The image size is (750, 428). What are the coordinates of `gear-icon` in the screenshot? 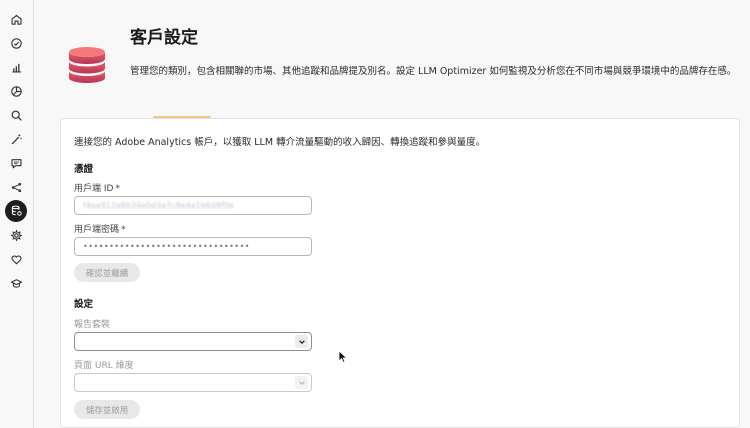 It's located at (16, 236).